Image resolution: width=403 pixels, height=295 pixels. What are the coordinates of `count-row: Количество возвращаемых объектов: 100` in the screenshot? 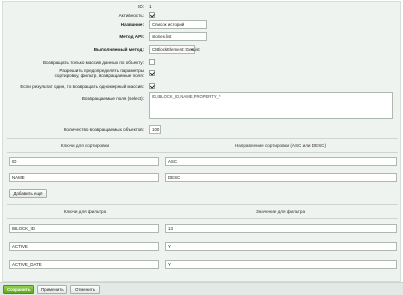 It's located at (201, 129).